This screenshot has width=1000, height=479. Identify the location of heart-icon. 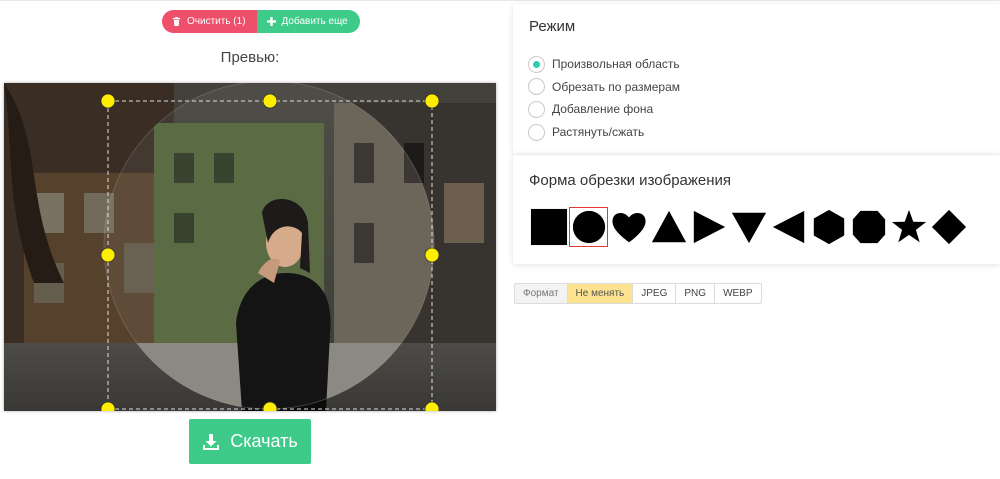
(628, 227).